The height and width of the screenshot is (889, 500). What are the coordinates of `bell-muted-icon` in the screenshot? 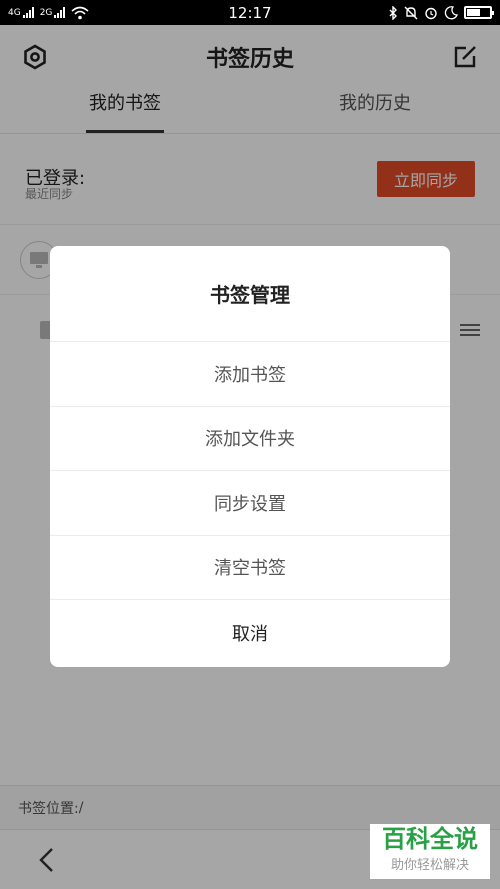 It's located at (411, 12).